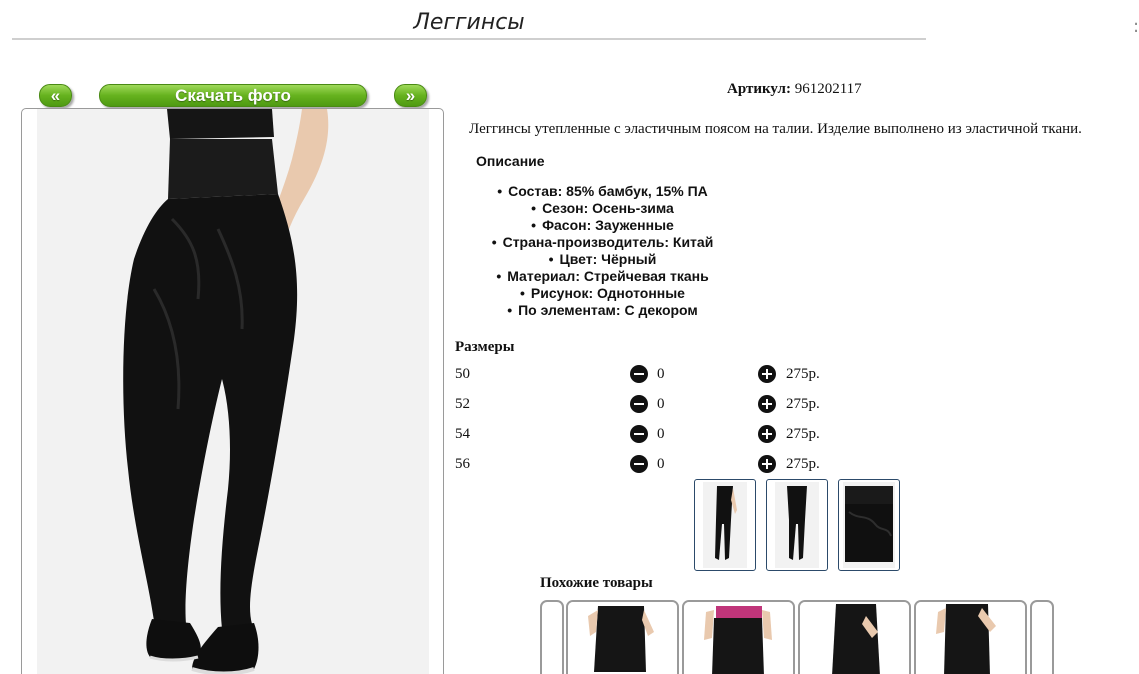 This screenshot has width=1139, height=674. What do you see at coordinates (655, 405) in the screenshot?
I see `size-row: 52 0 275р.` at bounding box center [655, 405].